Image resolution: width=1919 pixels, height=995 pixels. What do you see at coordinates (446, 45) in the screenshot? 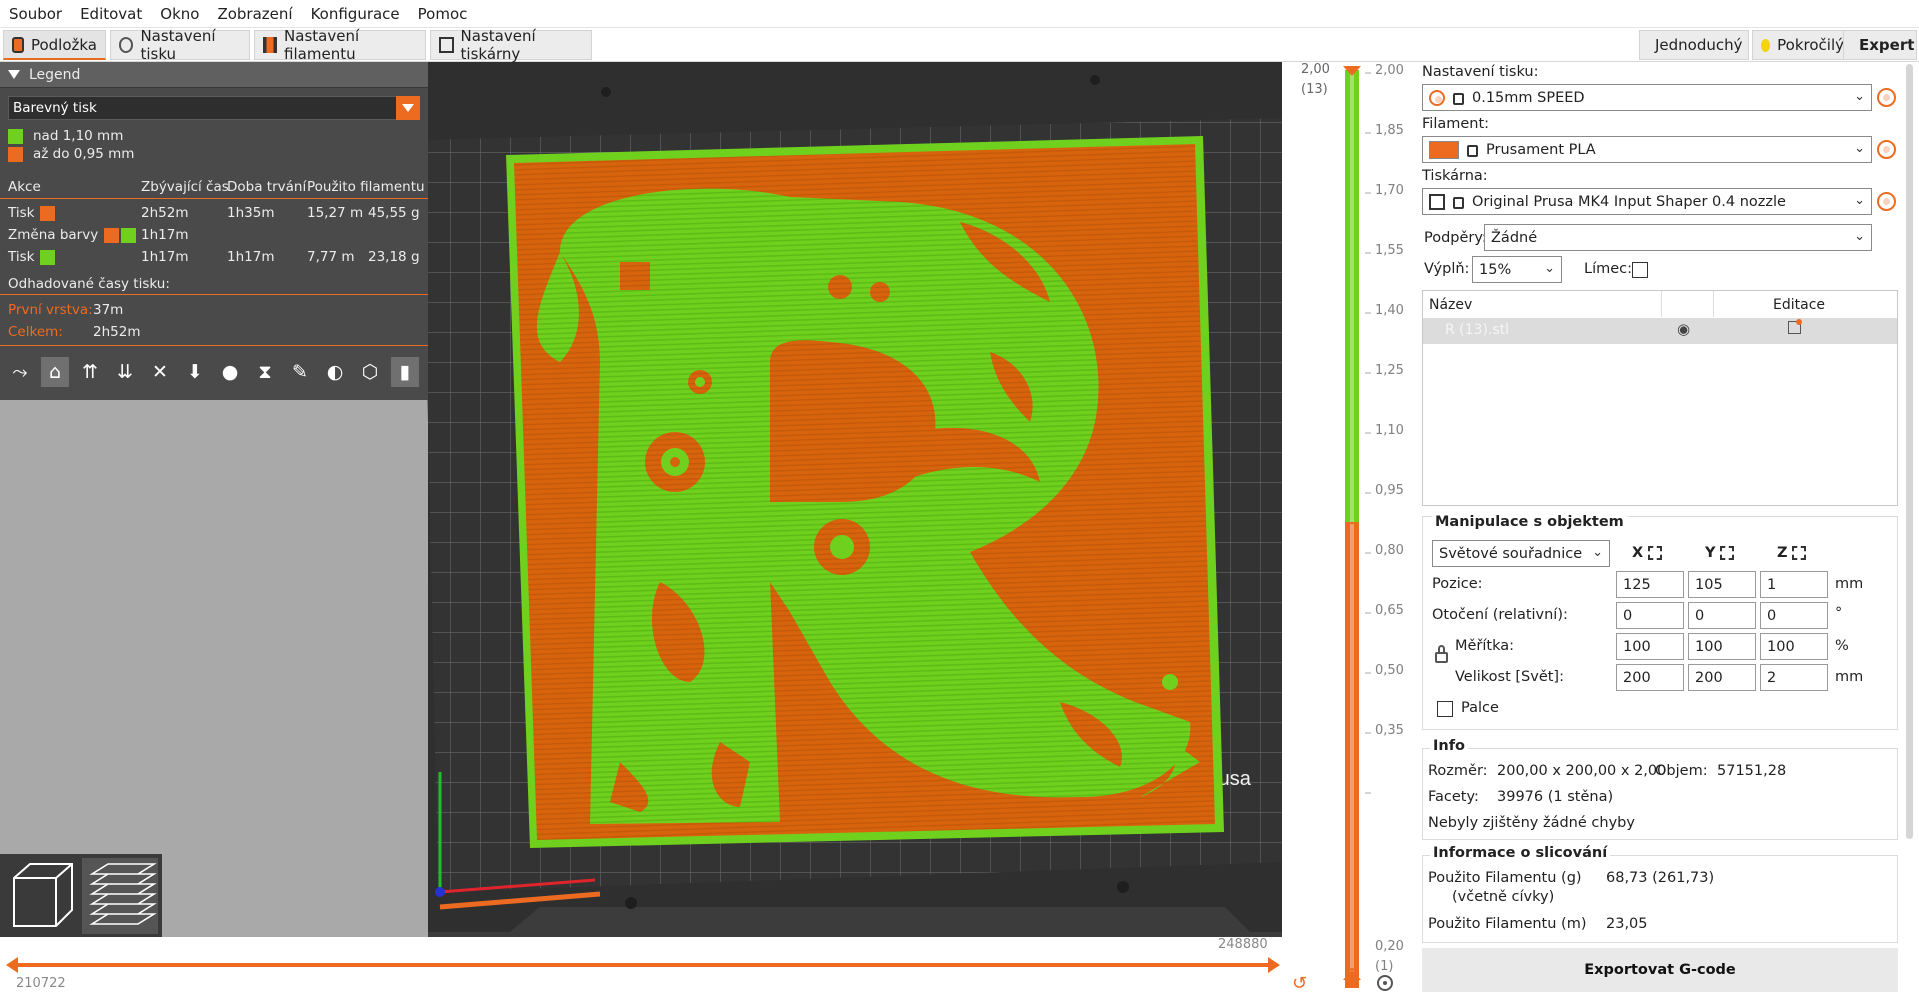
I see `printer-icon` at bounding box center [446, 45].